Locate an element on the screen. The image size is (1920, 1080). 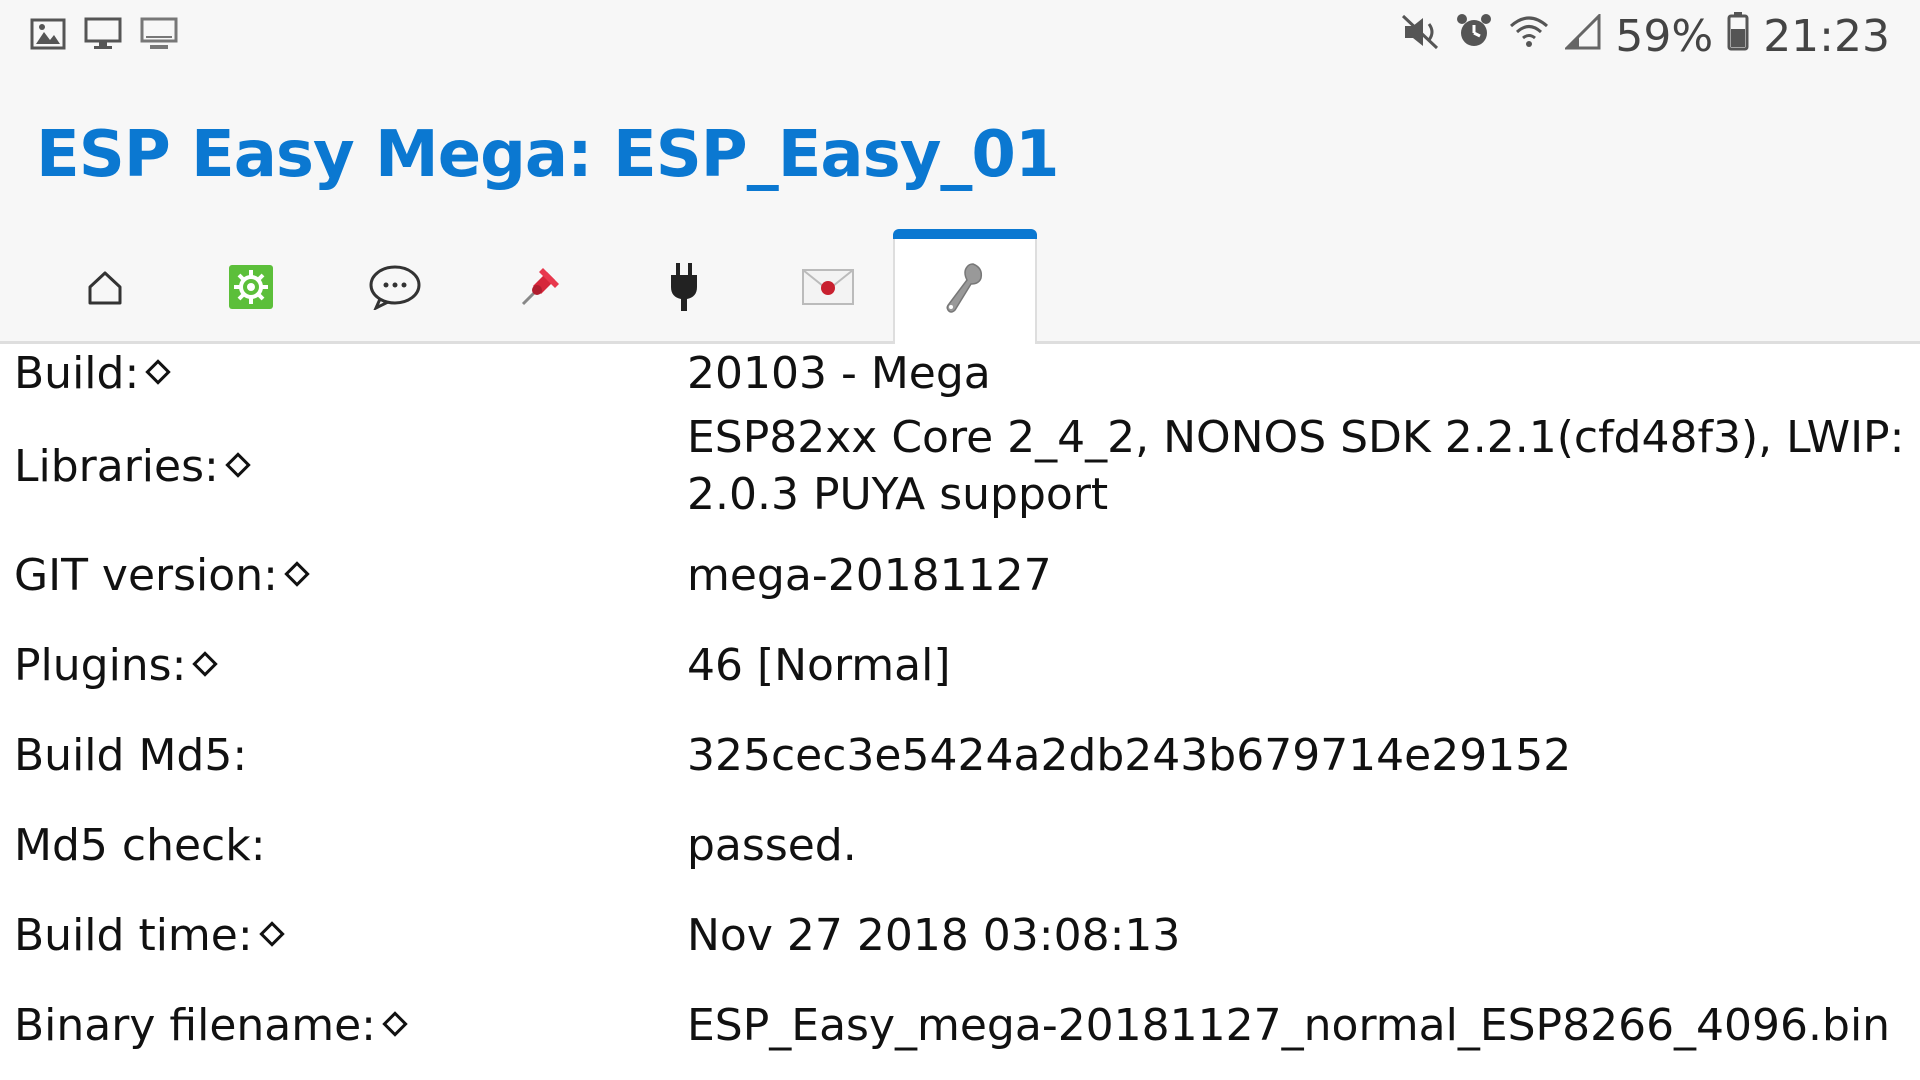
info-label: Build Md5: is located at coordinates (131, 755).